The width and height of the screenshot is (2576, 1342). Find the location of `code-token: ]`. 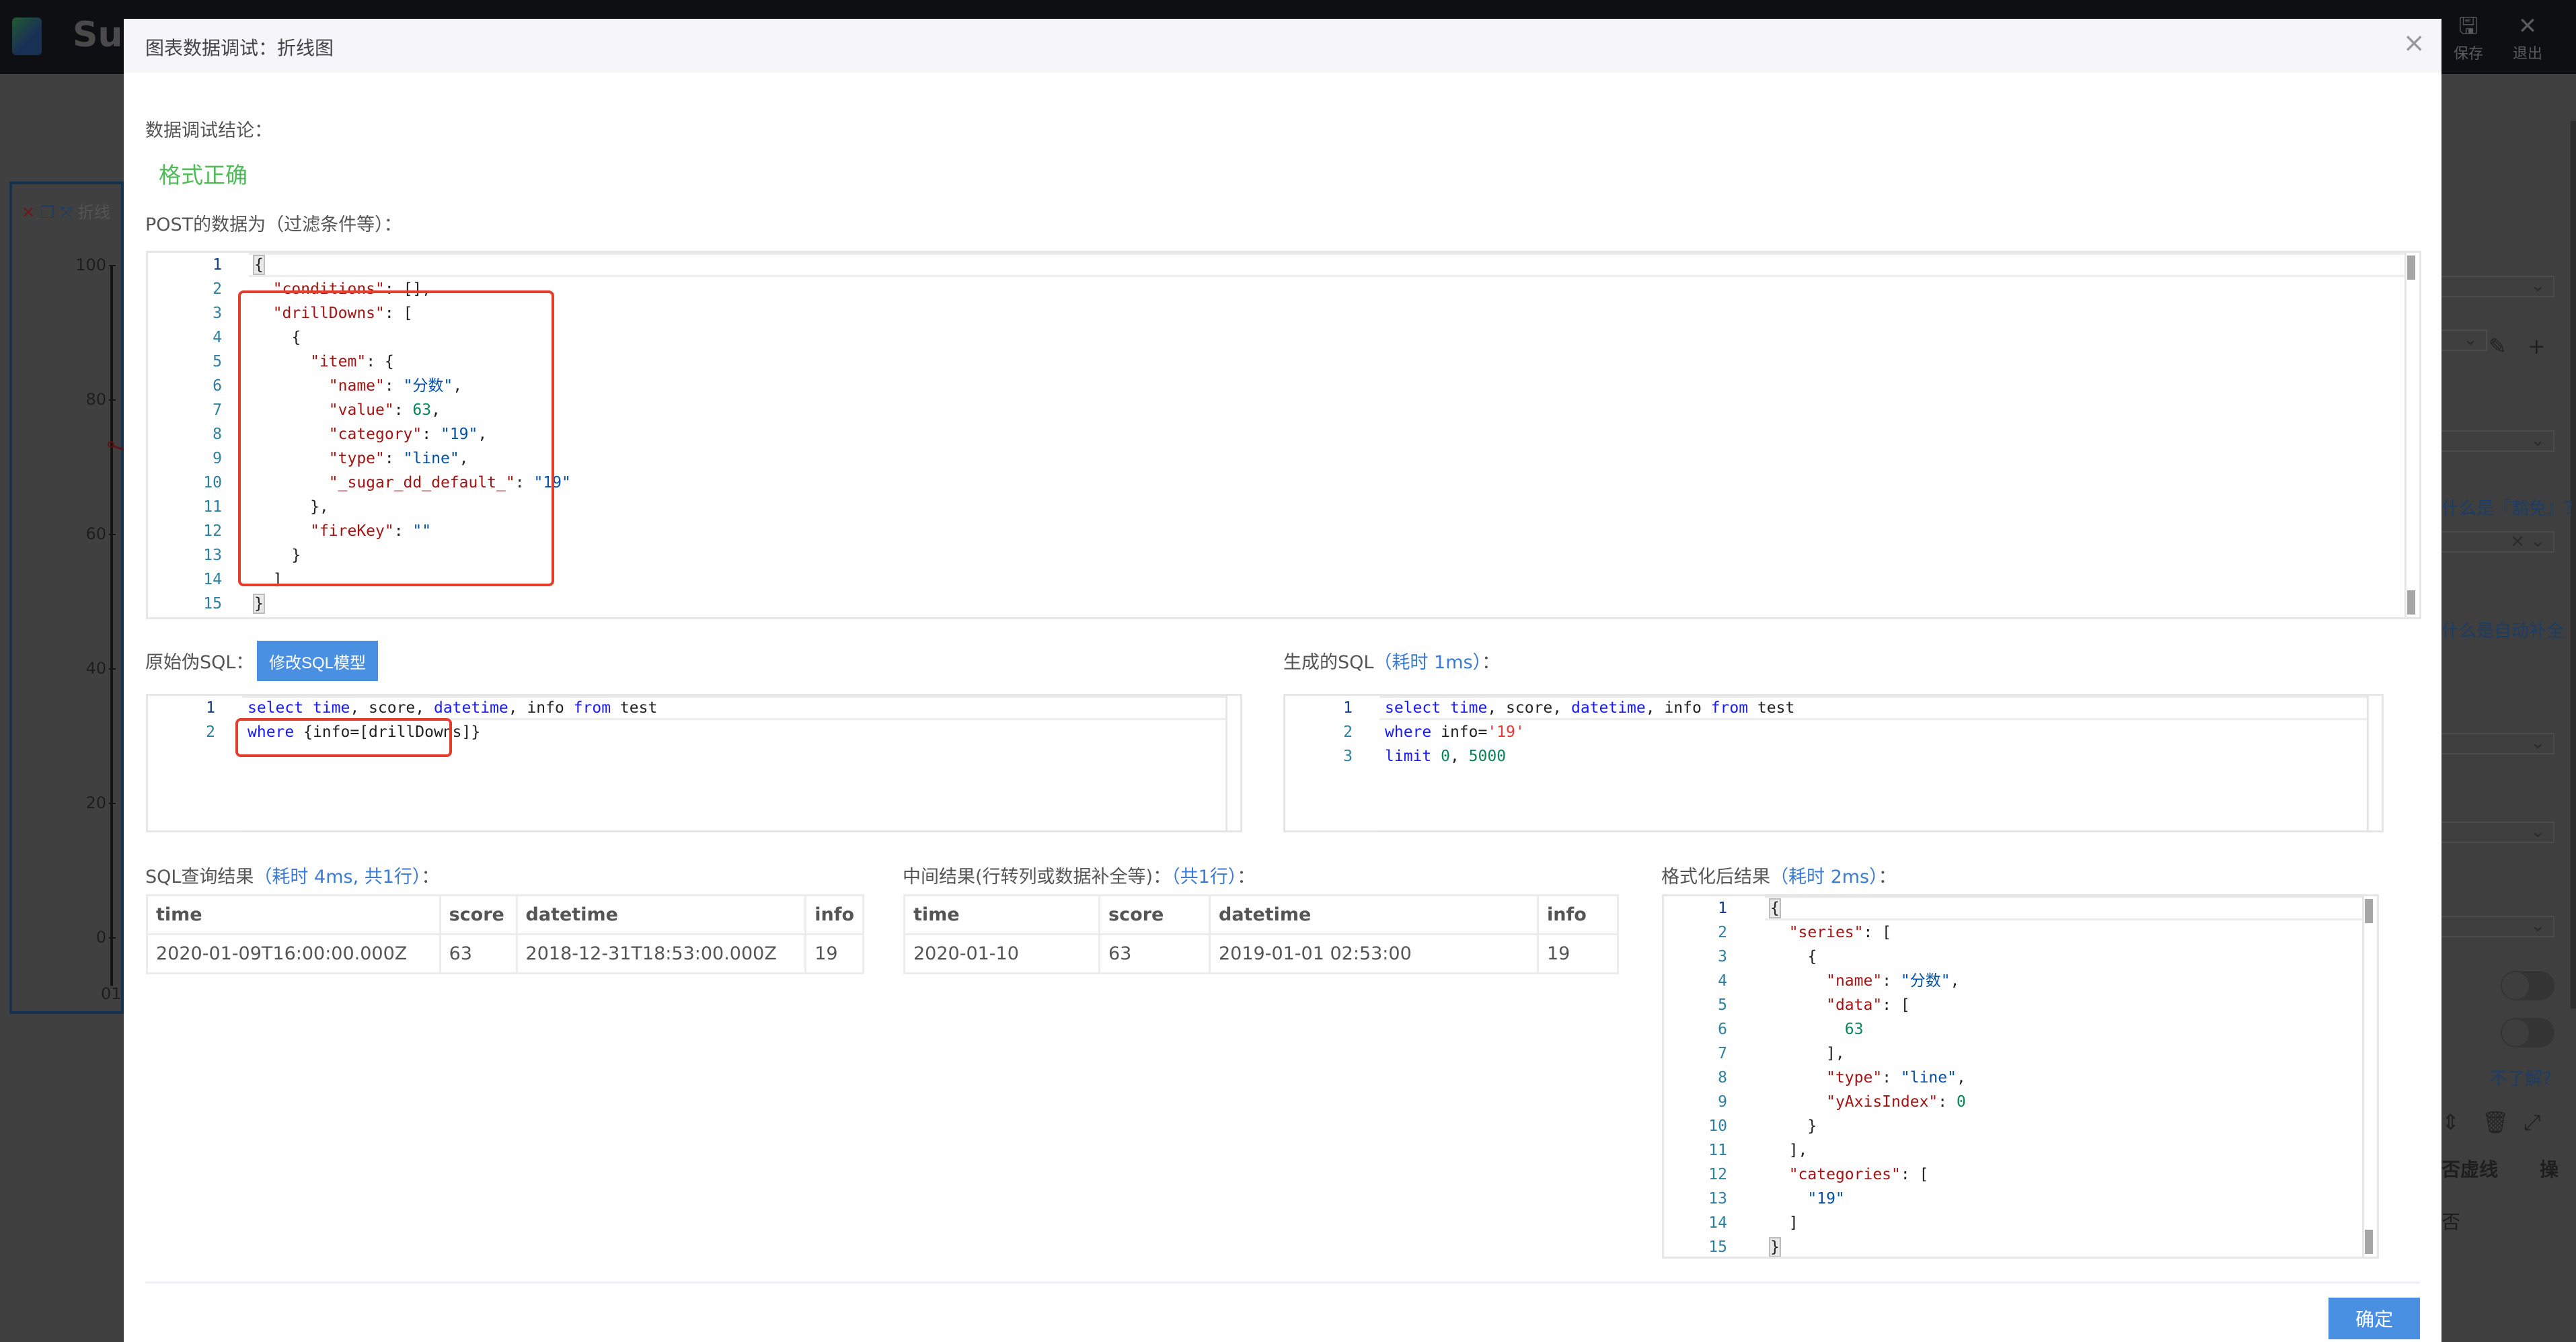

code-token: ] is located at coordinates (268, 579).